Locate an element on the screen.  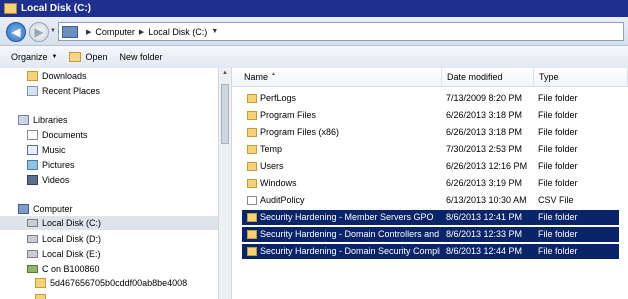
column-header-row: Name ▲ Date modified Type is located at coordinates (430, 77).